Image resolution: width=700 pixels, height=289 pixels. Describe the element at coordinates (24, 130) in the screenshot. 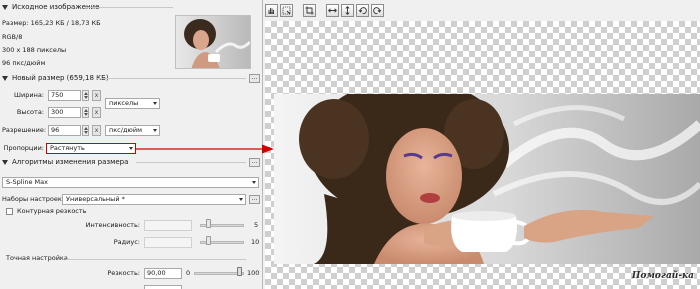

I see `resolution-label: Разрешение:` at that location.